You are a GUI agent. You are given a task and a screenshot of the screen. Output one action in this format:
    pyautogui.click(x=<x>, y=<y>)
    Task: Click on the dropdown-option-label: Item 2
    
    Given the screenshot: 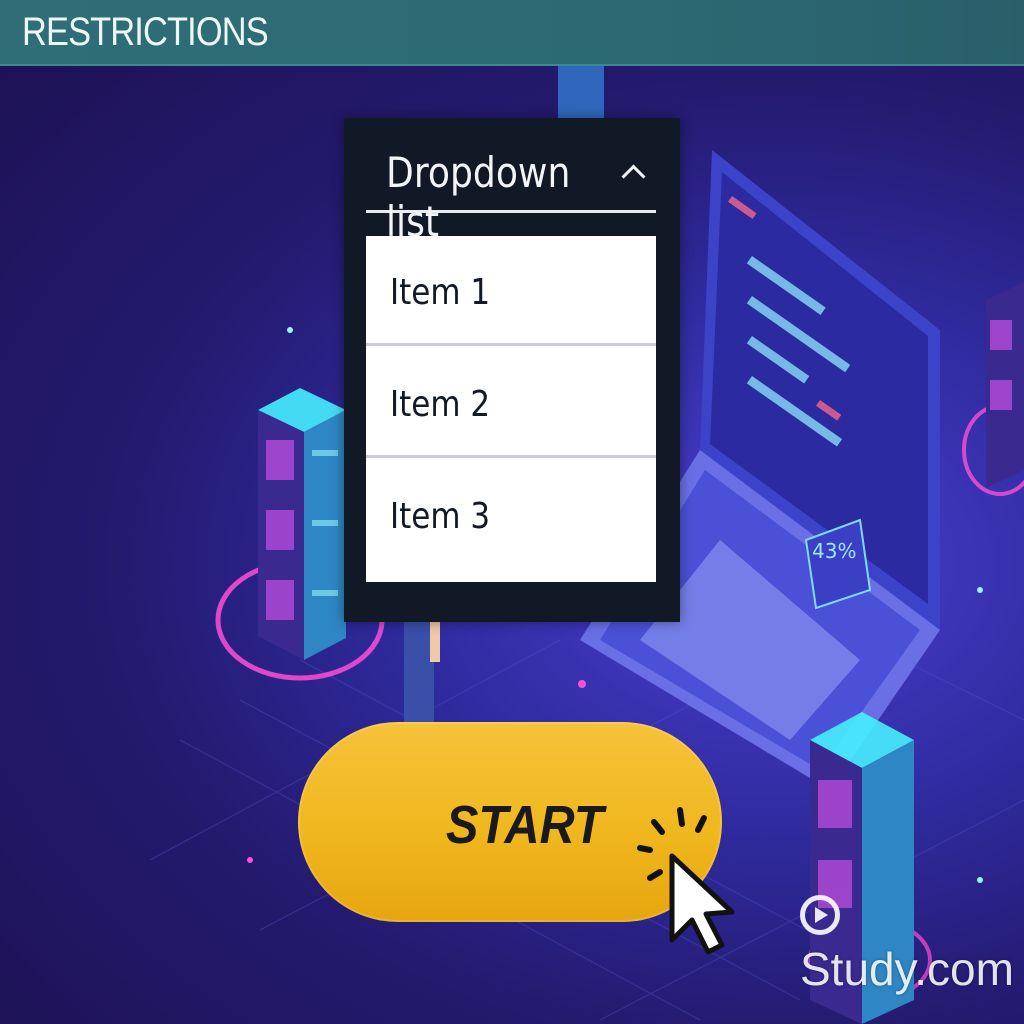 What is the action you would take?
    pyautogui.click(x=440, y=404)
    